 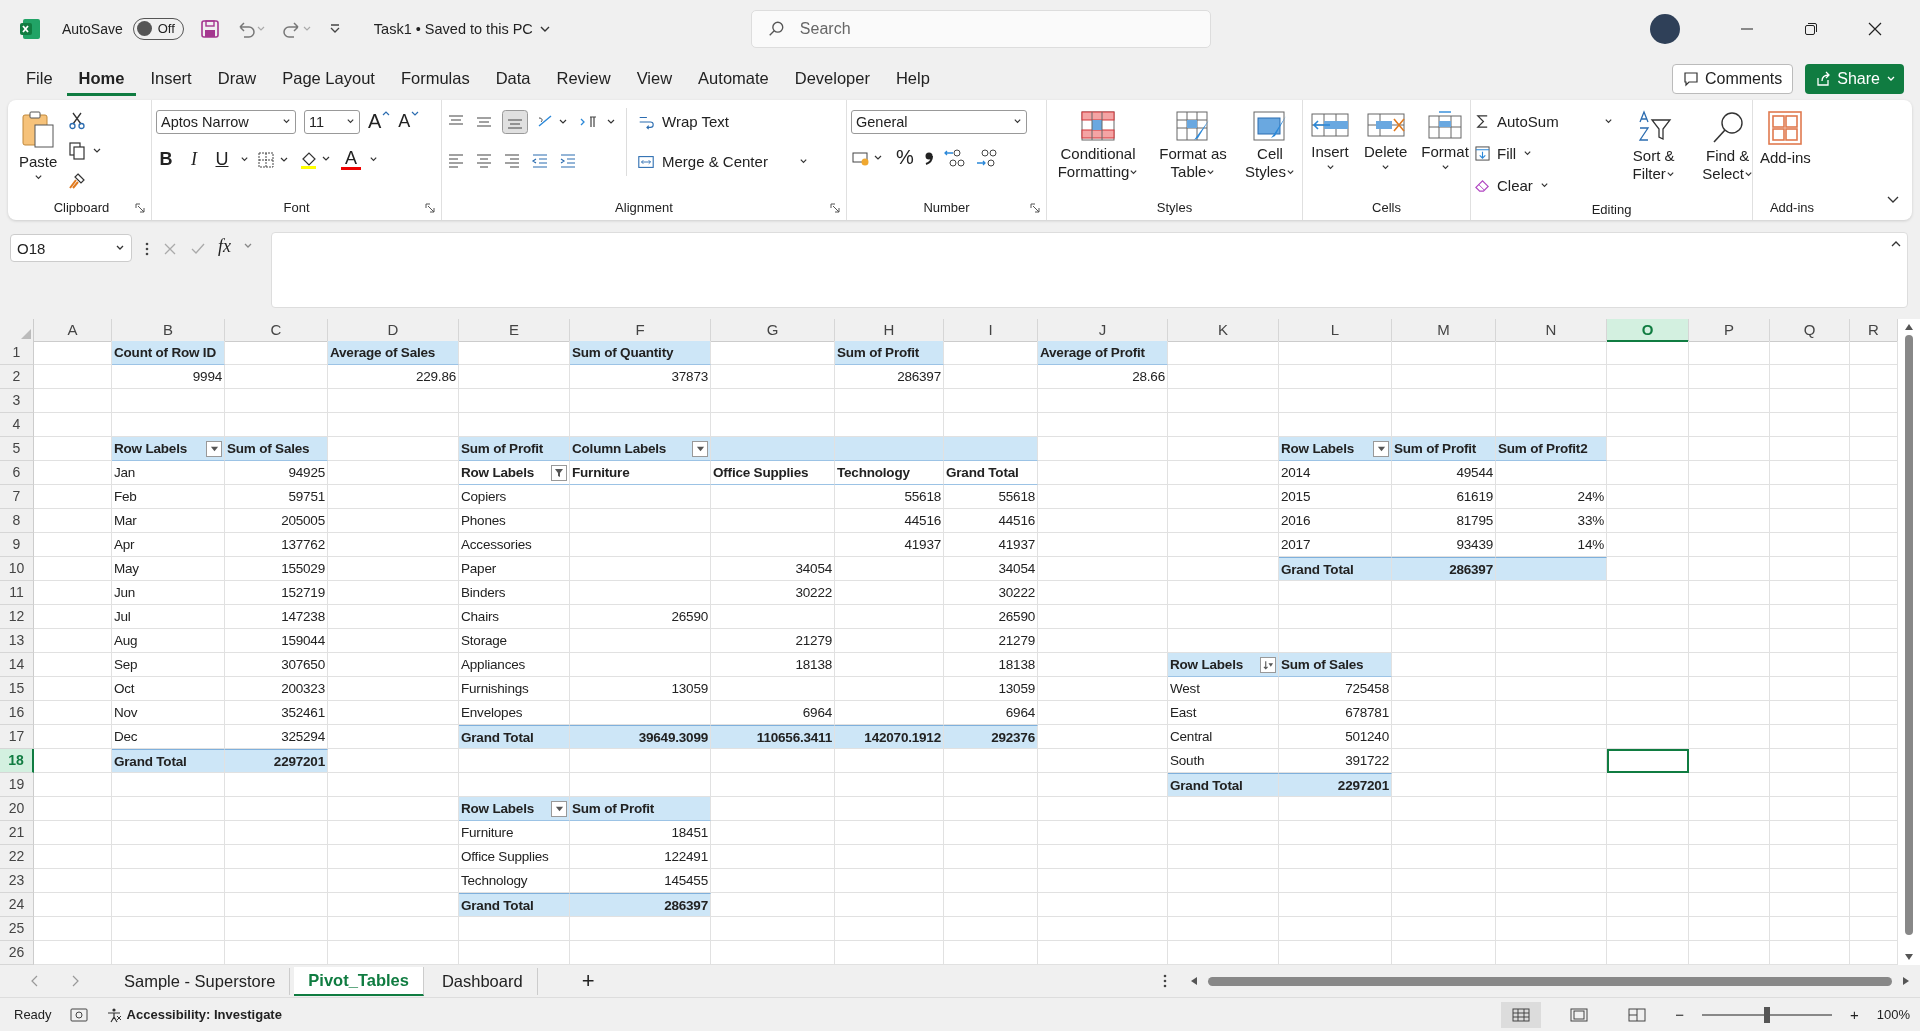 I want to click on align-bottom-icon, so click(x=515, y=121).